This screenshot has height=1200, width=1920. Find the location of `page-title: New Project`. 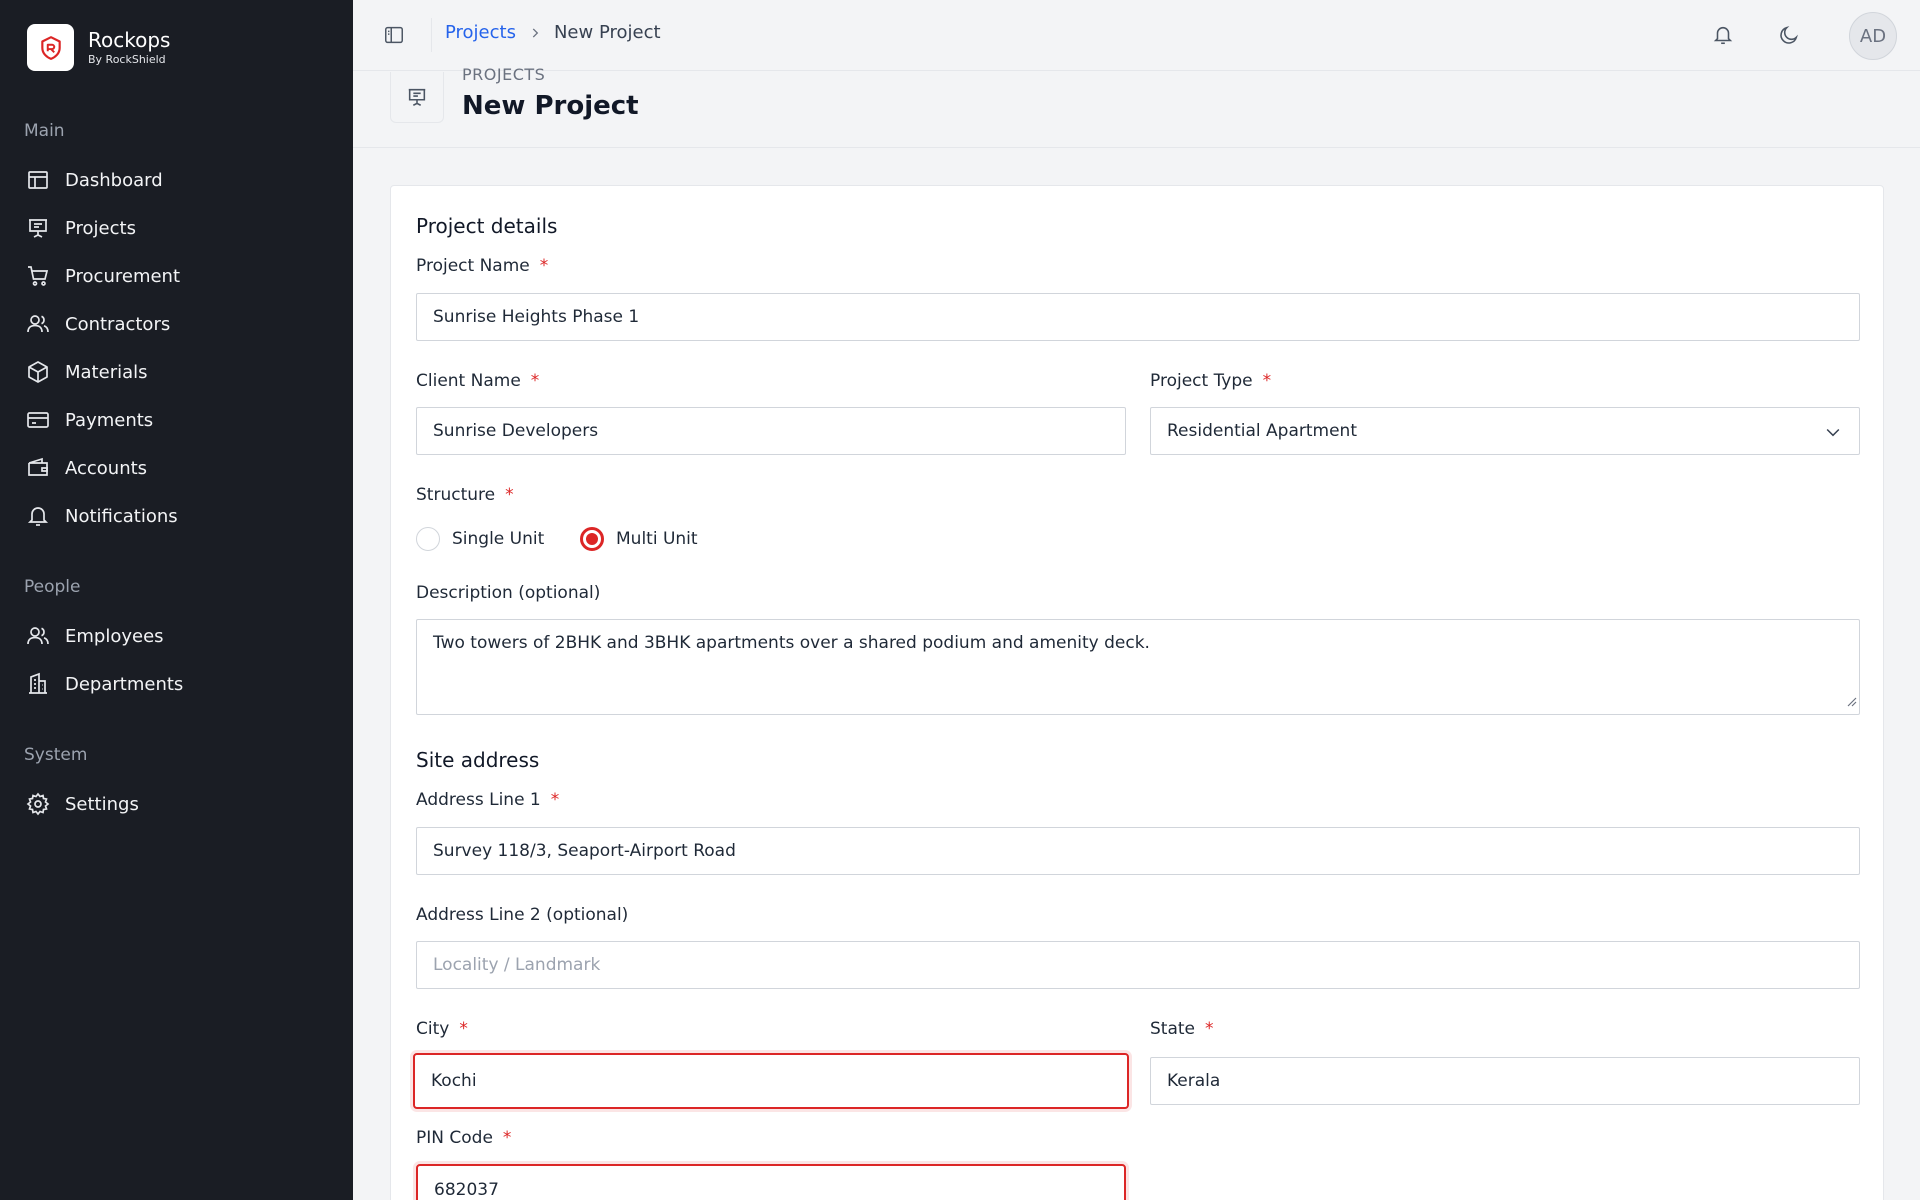

page-title: New Project is located at coordinates (550, 106).